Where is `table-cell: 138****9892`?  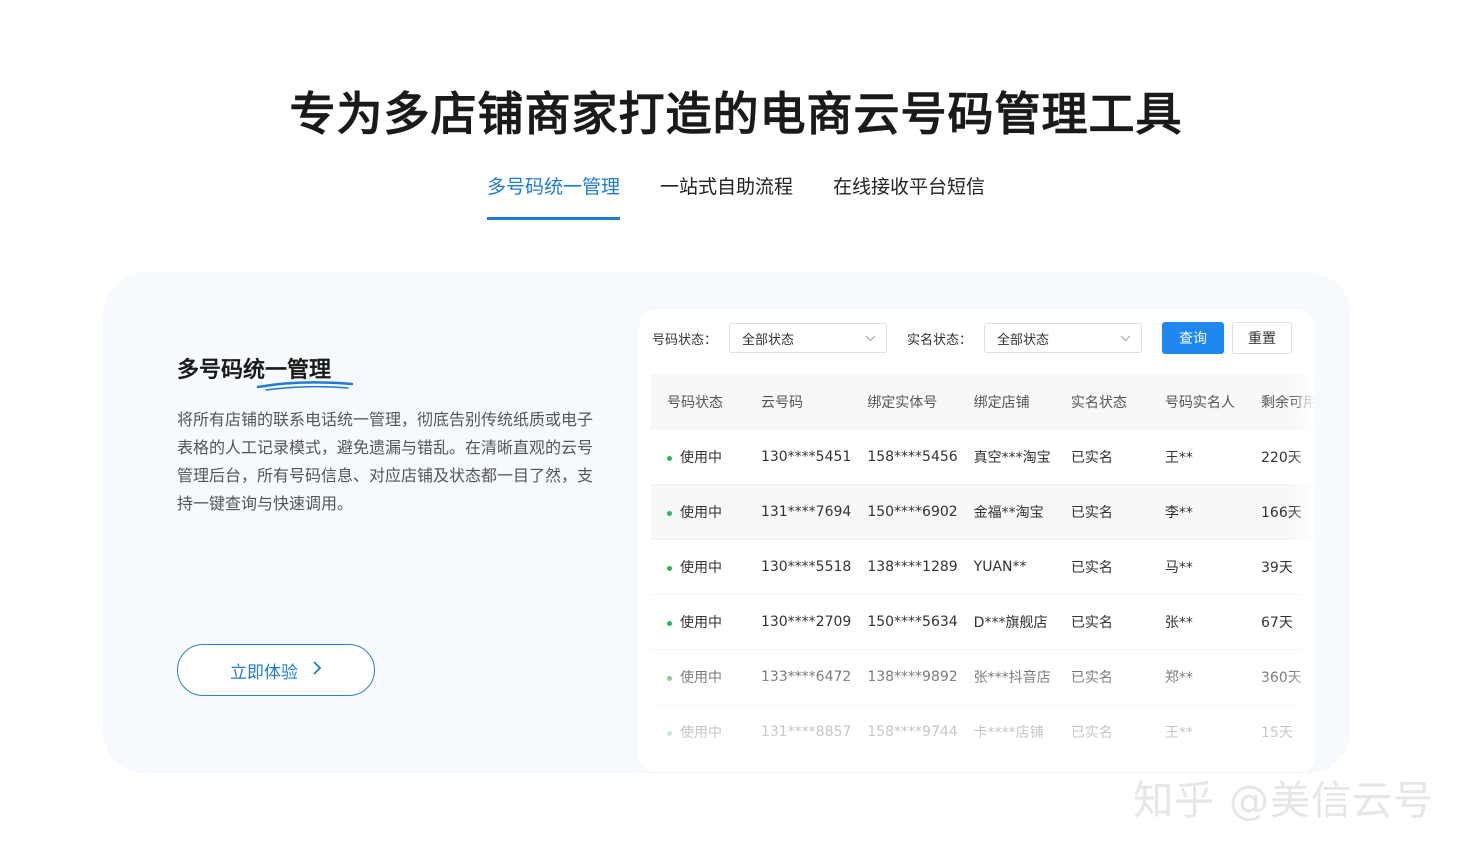 table-cell: 138****9892 is located at coordinates (904, 677).